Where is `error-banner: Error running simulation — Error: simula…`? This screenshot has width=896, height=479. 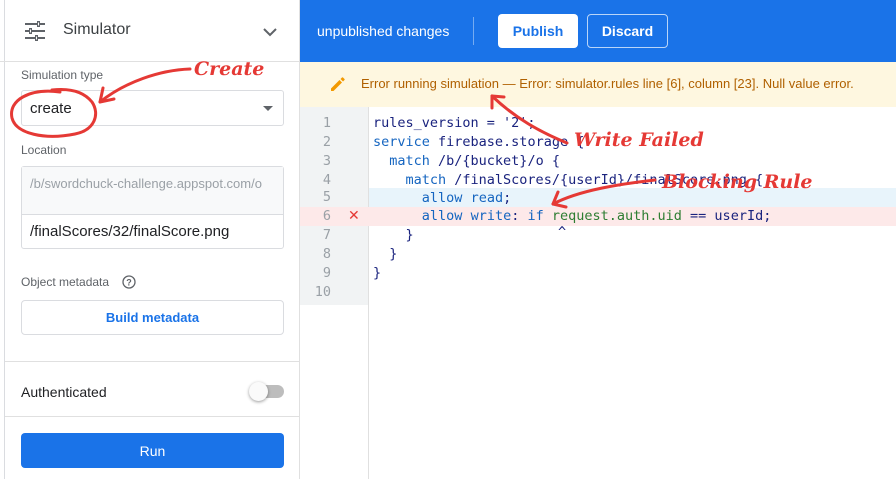 error-banner: Error running simulation — Error: simula… is located at coordinates (598, 84).